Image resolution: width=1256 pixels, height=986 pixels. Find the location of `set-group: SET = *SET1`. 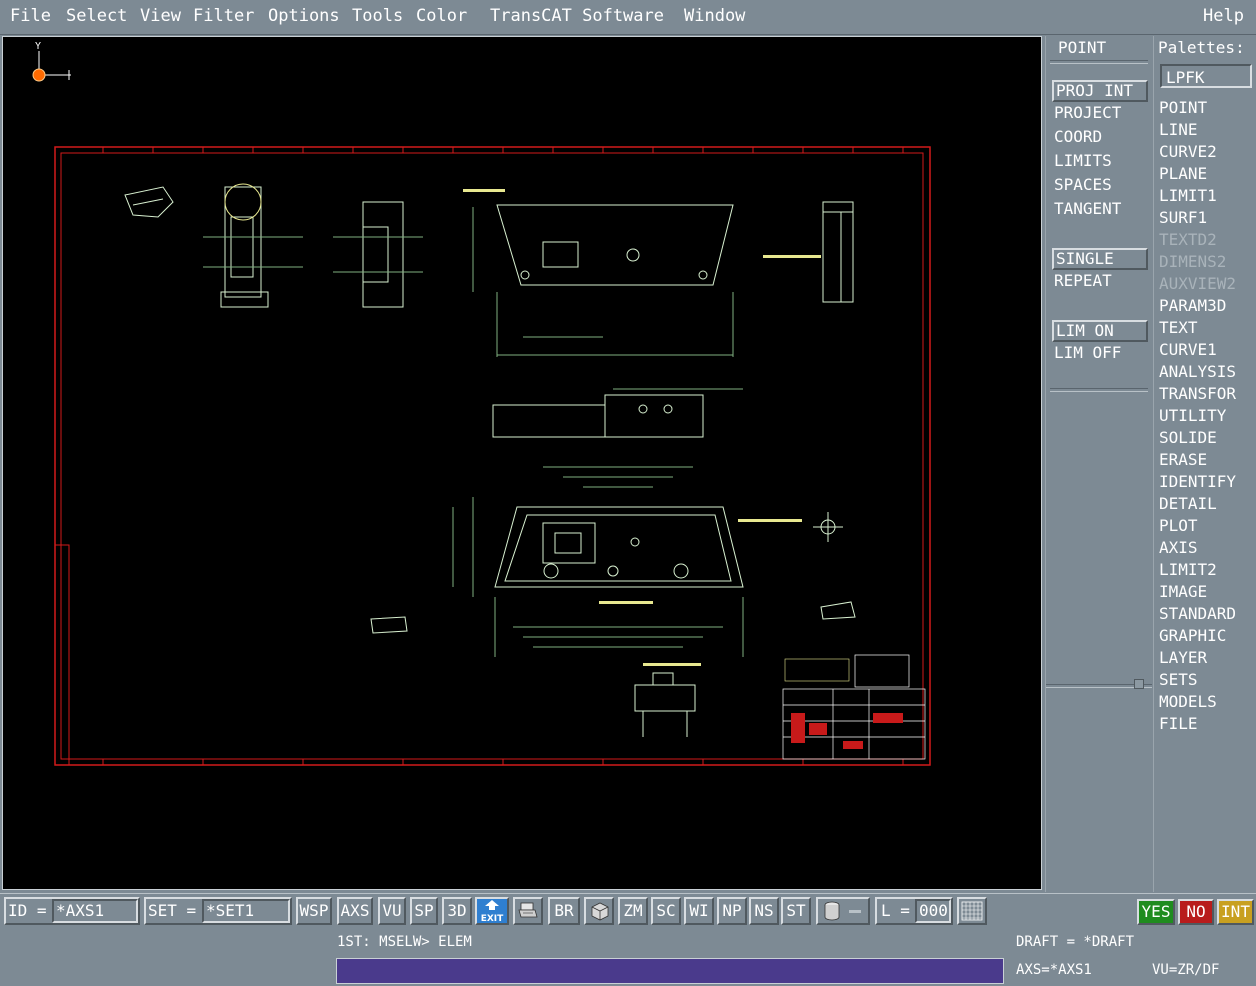

set-group: SET = *SET1 is located at coordinates (218, 911).